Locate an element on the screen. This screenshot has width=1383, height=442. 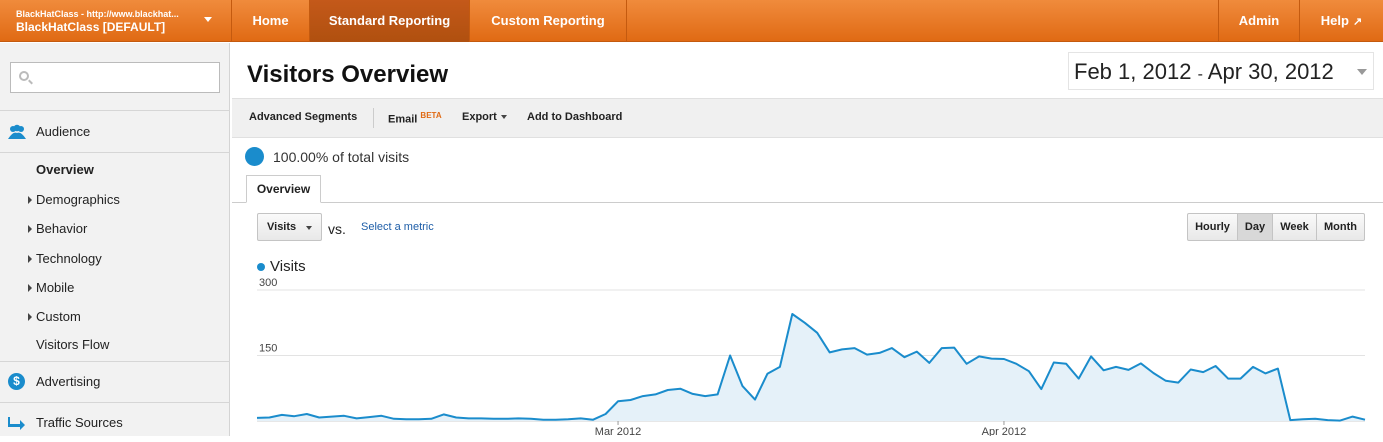
sidebar-item-custom: Custom is located at coordinates (115, 317).